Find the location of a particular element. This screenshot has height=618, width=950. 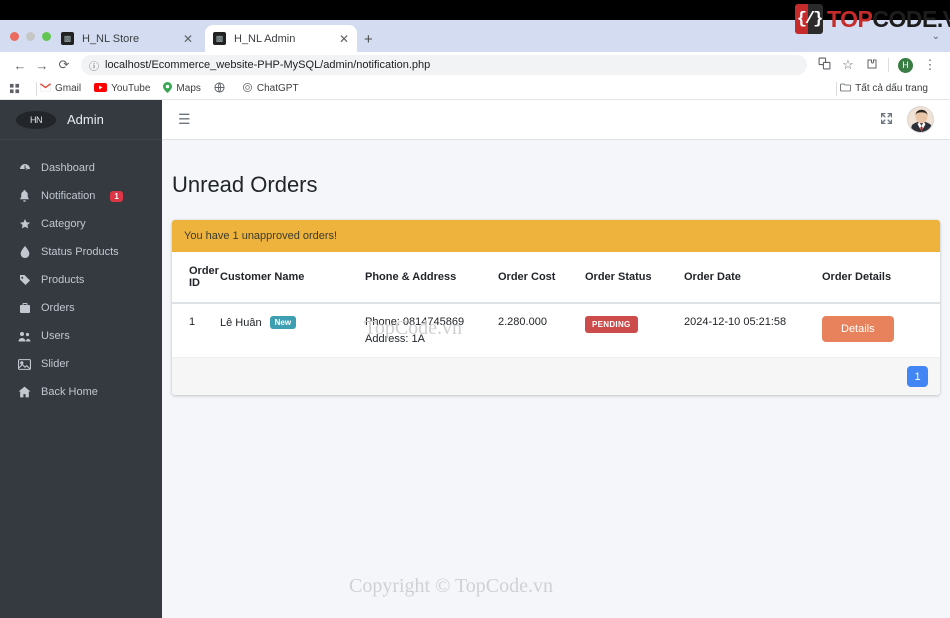

close-window-button is located at coordinates (14, 36).